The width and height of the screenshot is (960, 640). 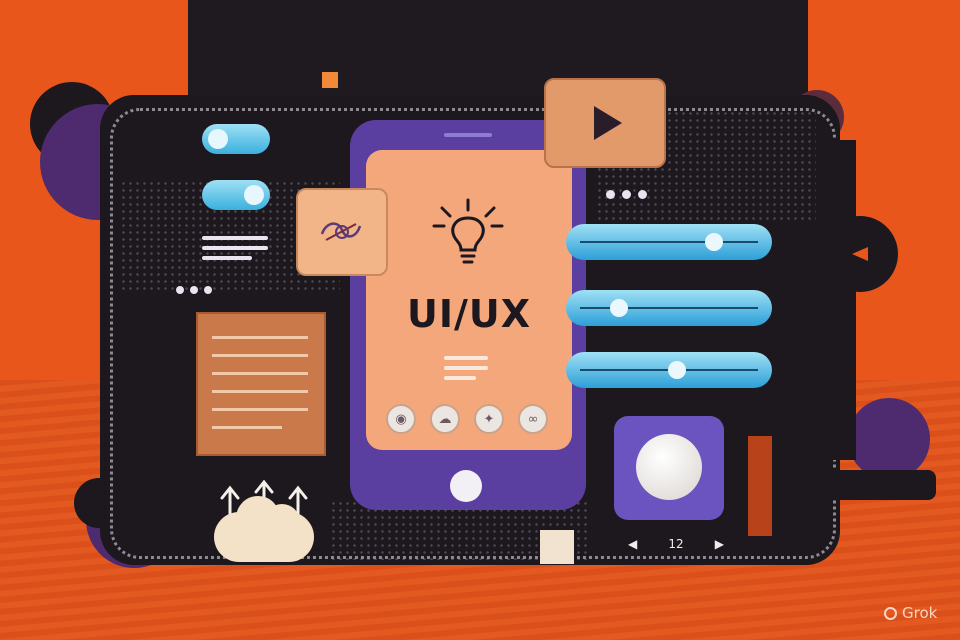 What do you see at coordinates (330, 80) in the screenshot?
I see `orange-square` at bounding box center [330, 80].